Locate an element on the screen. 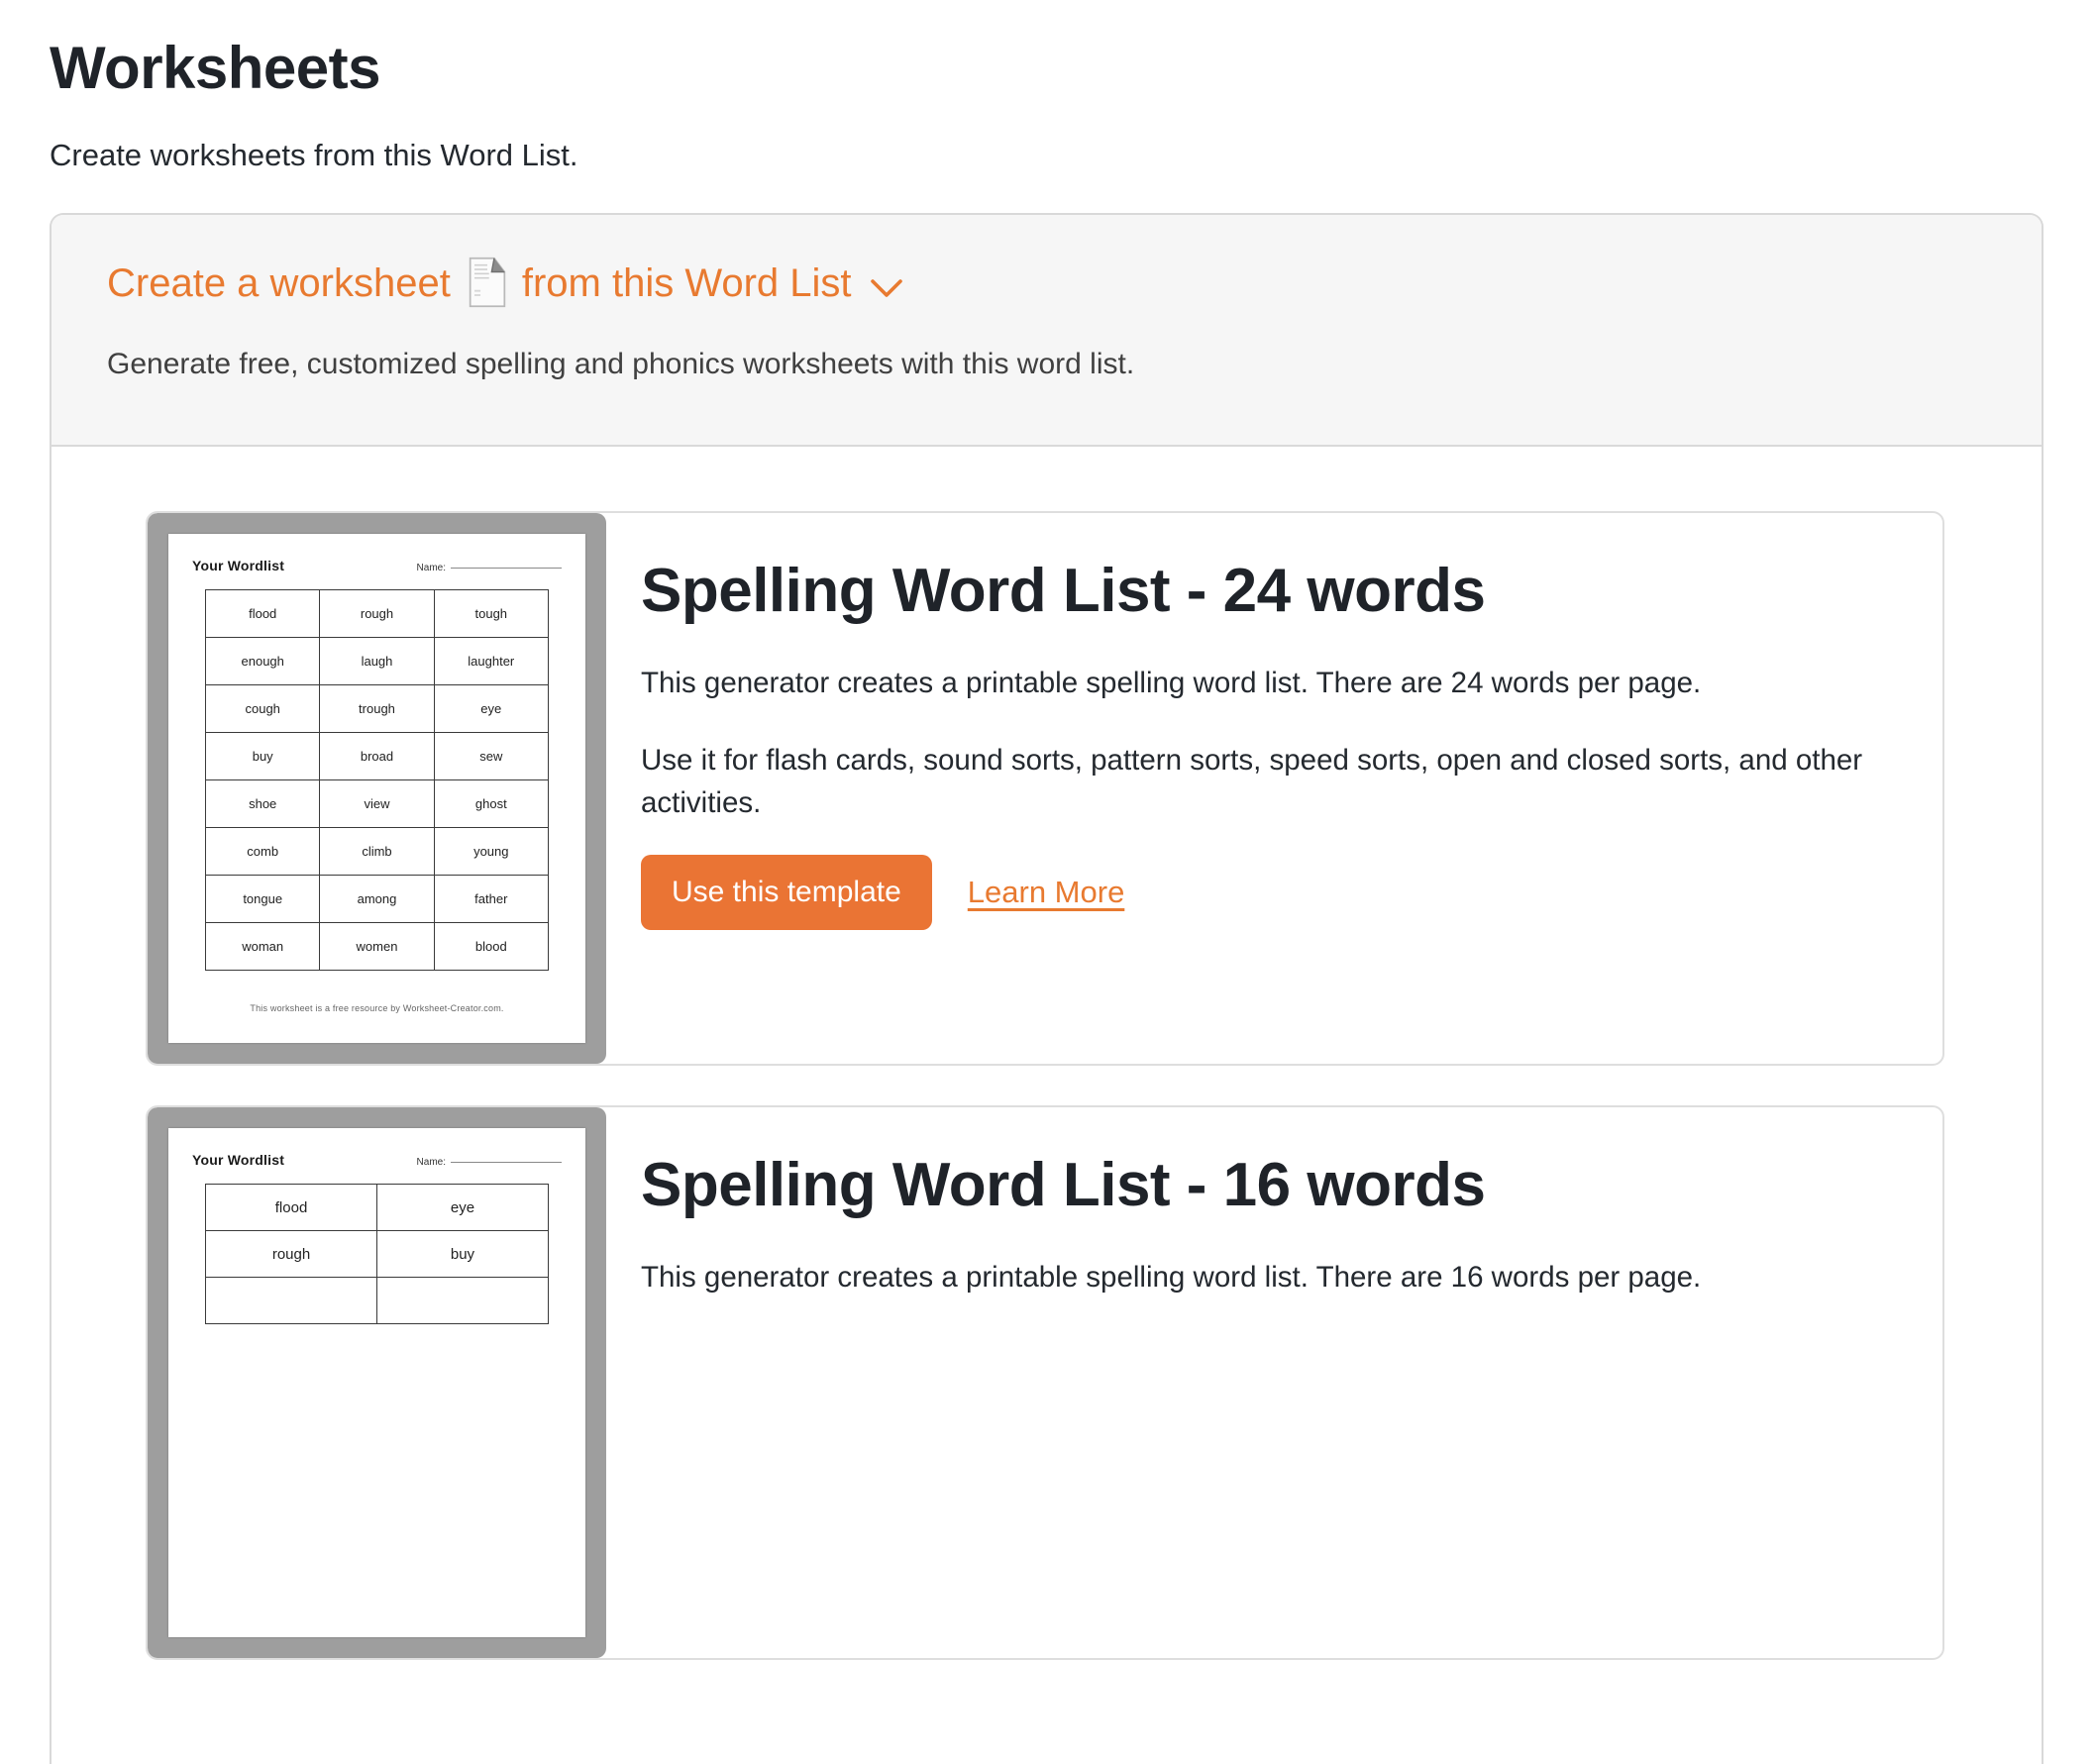 The image size is (2096, 1764). preview-word-cell: view is located at coordinates (377, 804).